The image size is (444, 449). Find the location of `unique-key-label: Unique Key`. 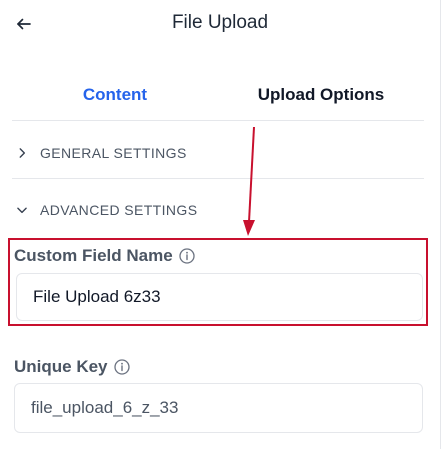

unique-key-label: Unique Key is located at coordinates (72, 367).